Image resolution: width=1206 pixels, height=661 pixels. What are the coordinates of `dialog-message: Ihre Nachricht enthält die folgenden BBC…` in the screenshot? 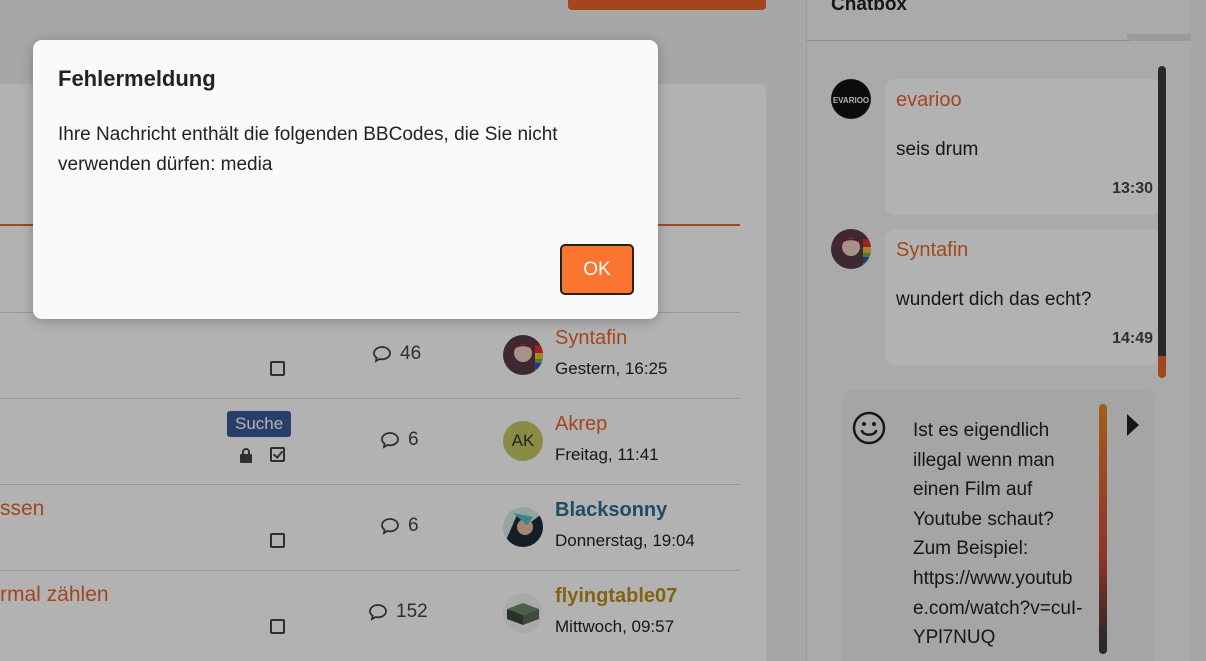 It's located at (308, 149).